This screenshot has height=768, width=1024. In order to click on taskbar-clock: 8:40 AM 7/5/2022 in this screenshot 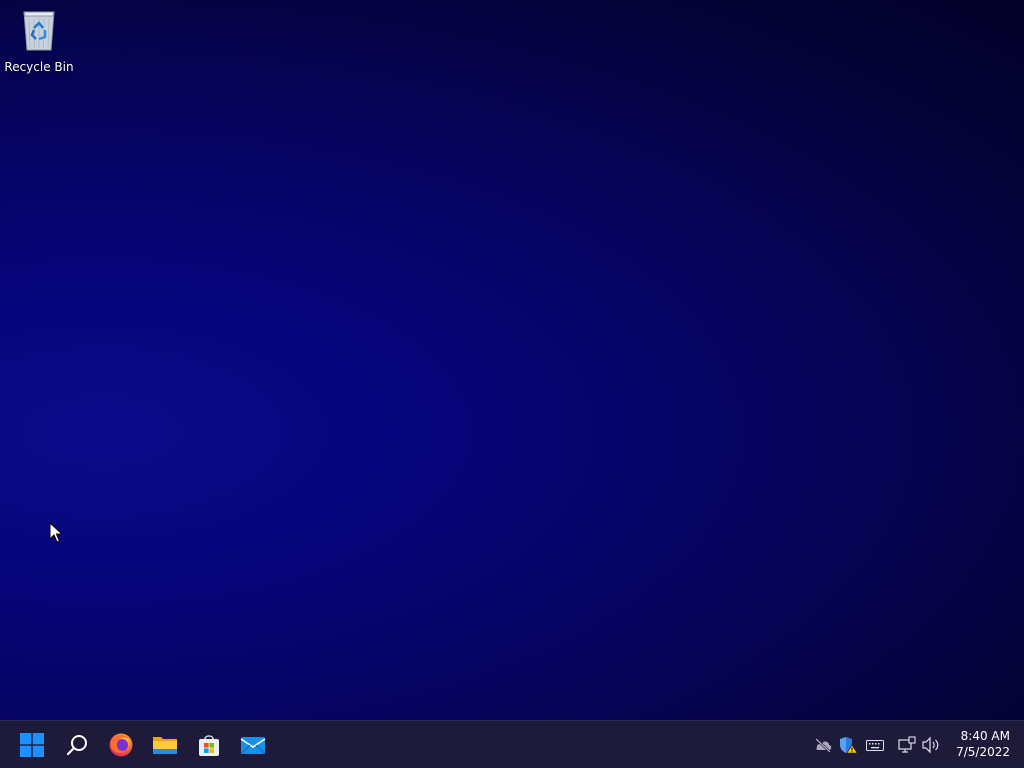, I will do `click(975, 744)`.